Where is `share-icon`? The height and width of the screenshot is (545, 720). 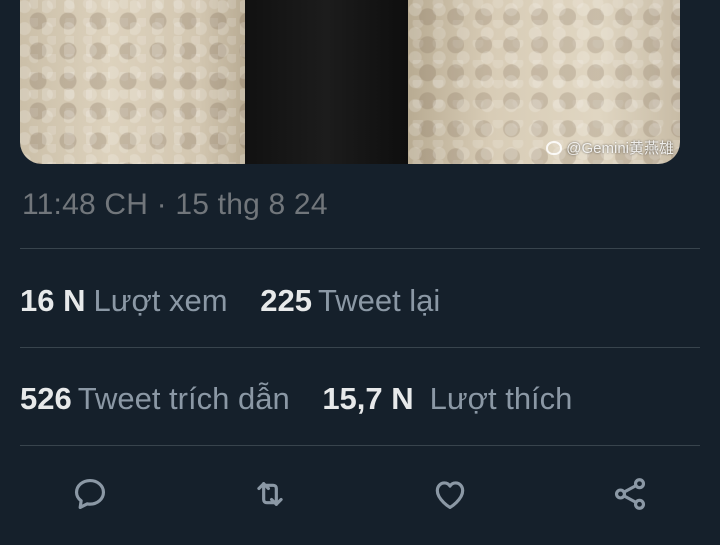 share-icon is located at coordinates (630, 494).